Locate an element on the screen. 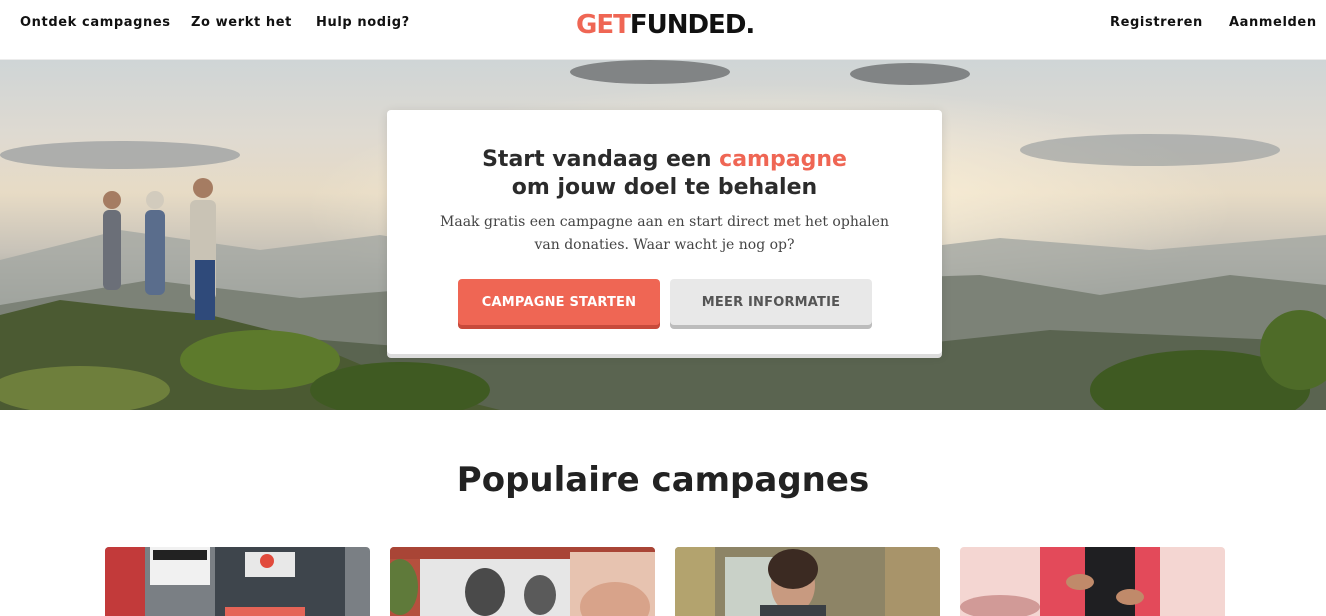 The height and width of the screenshot is (616, 1326). hero-title-prefix: Start vandaag een is located at coordinates (601, 159).